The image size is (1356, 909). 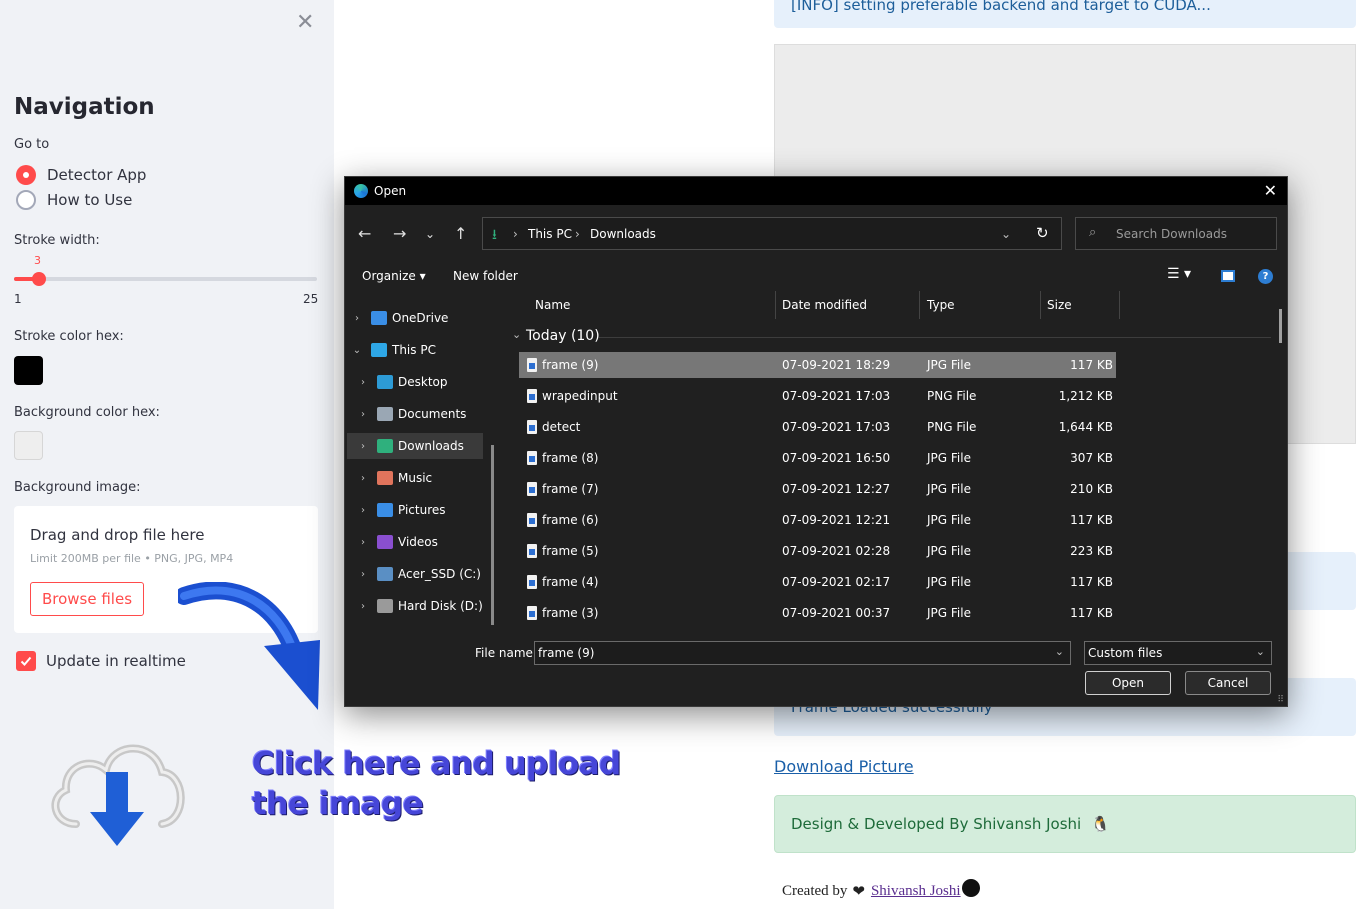 What do you see at coordinates (394, 276) in the screenshot?
I see `organize-button: Organize ▾` at bounding box center [394, 276].